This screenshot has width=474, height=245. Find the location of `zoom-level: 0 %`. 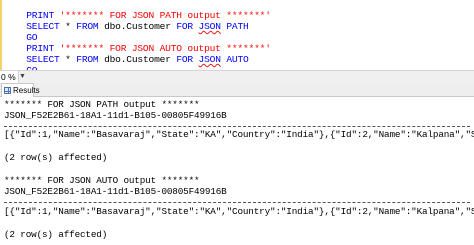

zoom-level: 0 % is located at coordinates (9, 77).